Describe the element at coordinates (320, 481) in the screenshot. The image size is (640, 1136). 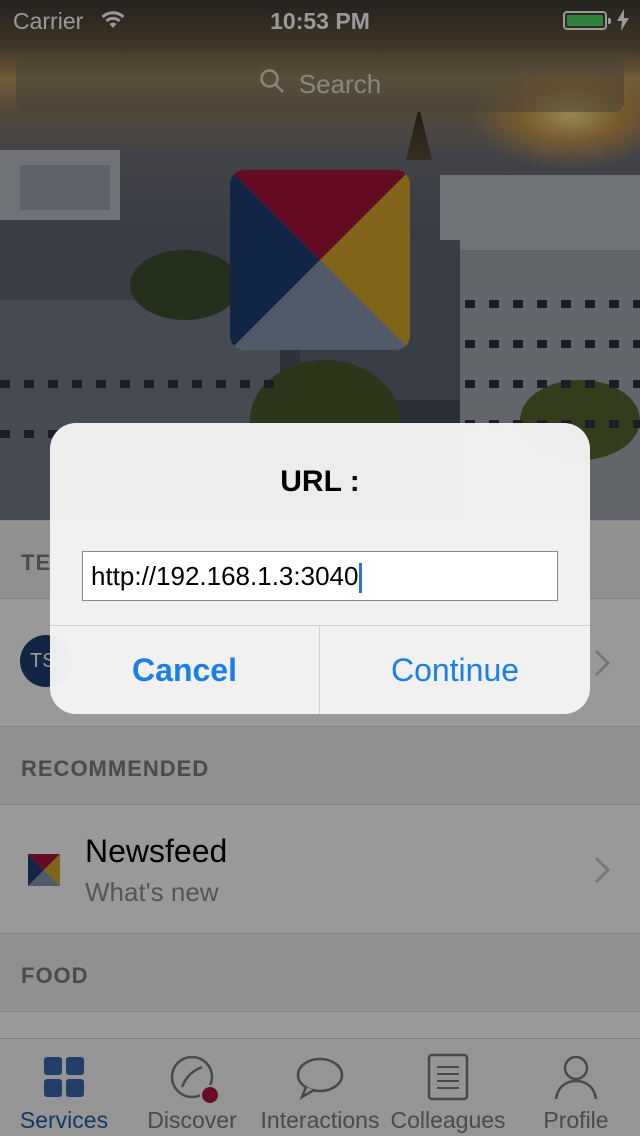
I see `dialog-title: URL :` at that location.